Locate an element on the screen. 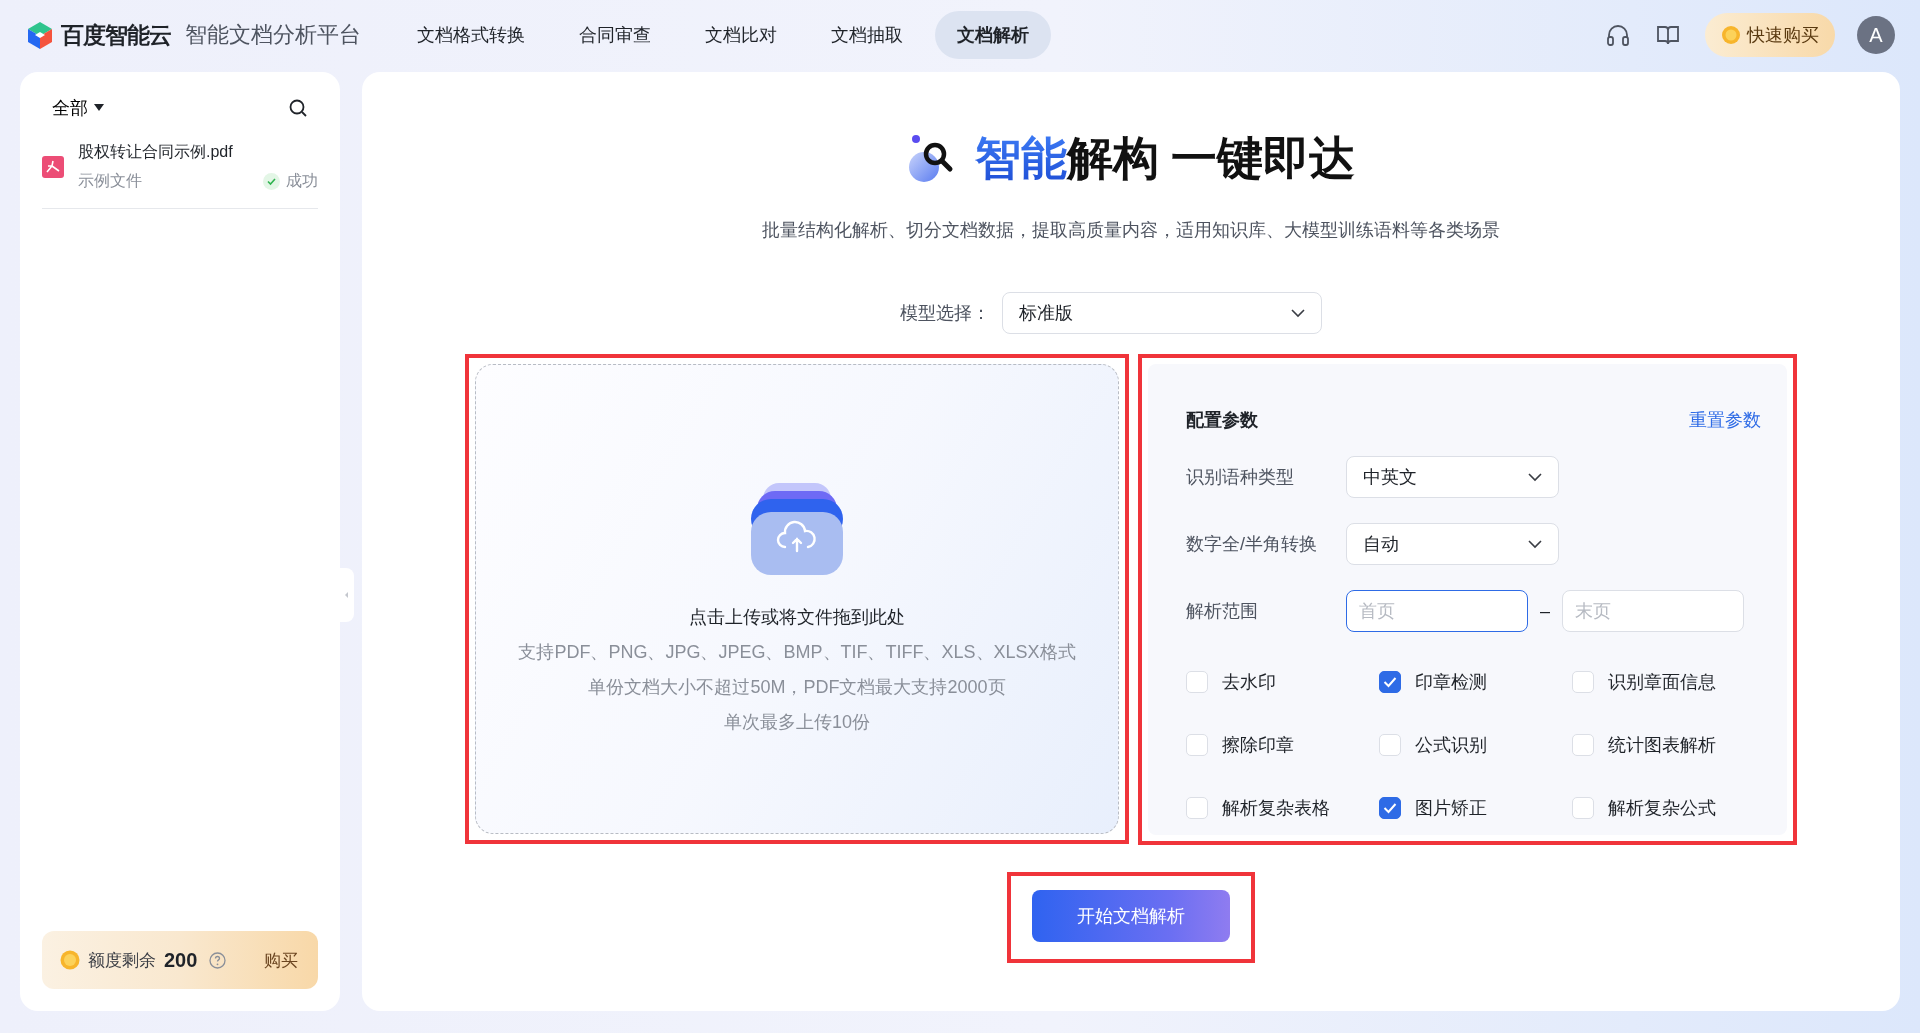 Image resolution: width=1920 pixels, height=1033 pixels. option-label: 解析复杂表格 is located at coordinates (1276, 808).